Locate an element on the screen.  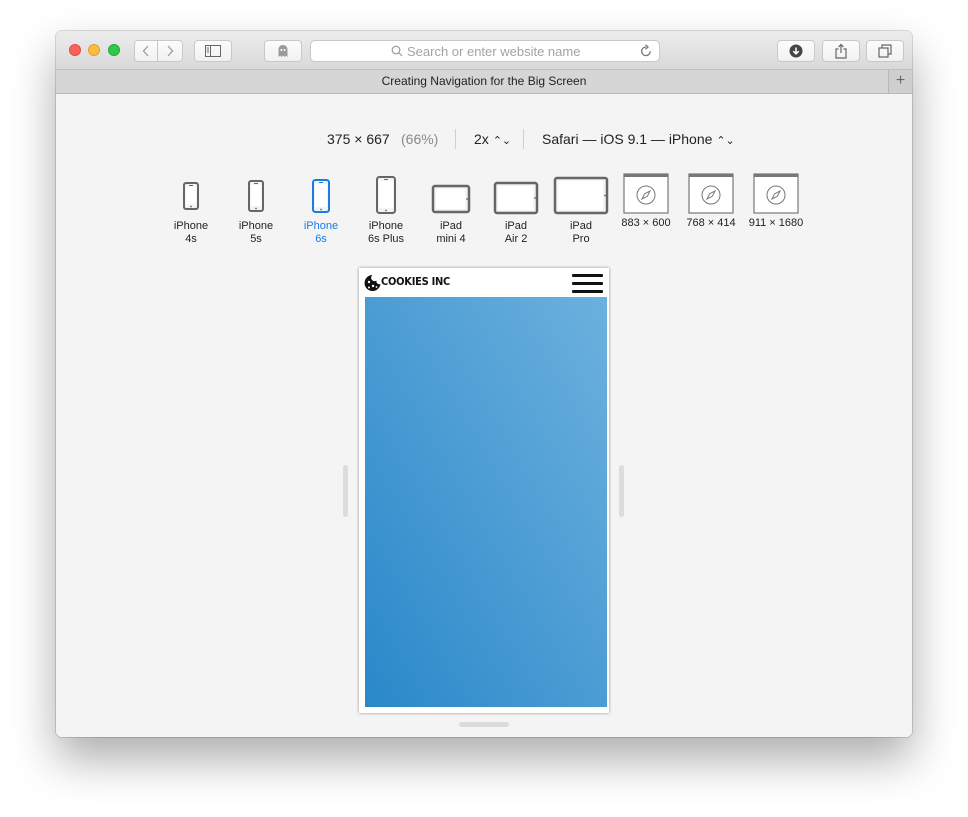
minimize-window-button is located at coordinates (94, 50).